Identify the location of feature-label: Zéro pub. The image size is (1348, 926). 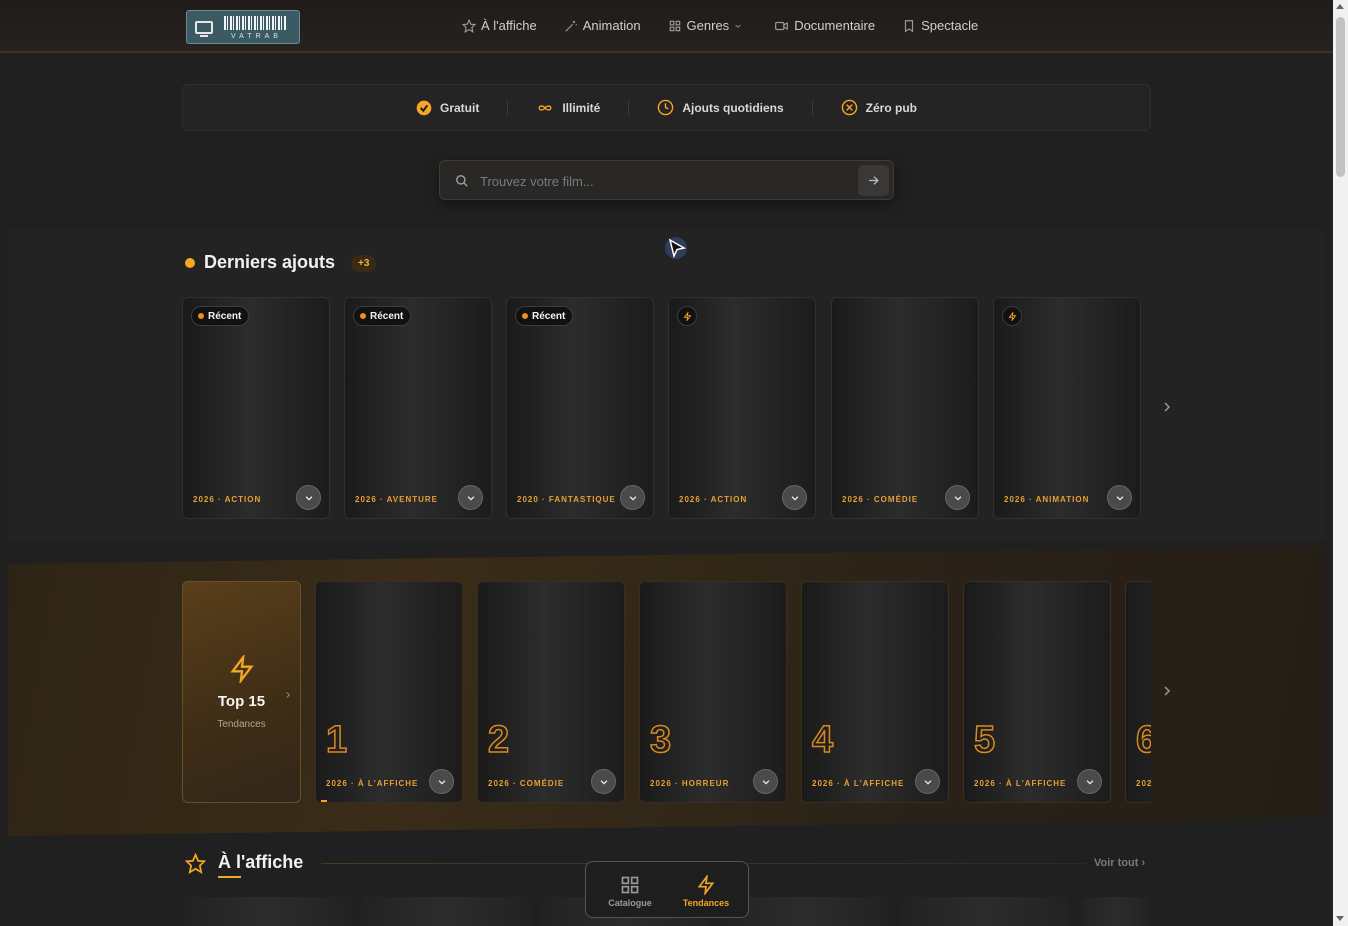
(891, 107).